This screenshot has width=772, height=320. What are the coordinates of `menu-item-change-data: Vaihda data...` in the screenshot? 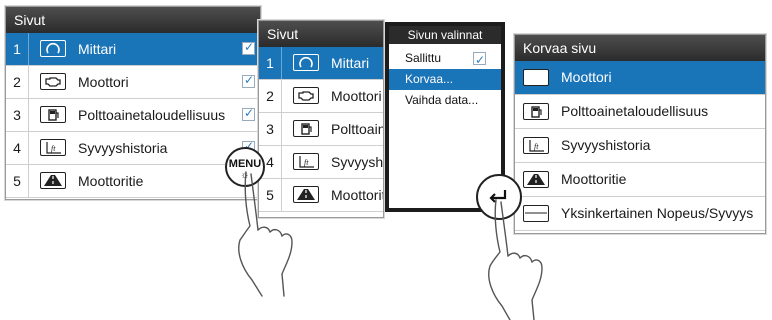 It's located at (445, 100).